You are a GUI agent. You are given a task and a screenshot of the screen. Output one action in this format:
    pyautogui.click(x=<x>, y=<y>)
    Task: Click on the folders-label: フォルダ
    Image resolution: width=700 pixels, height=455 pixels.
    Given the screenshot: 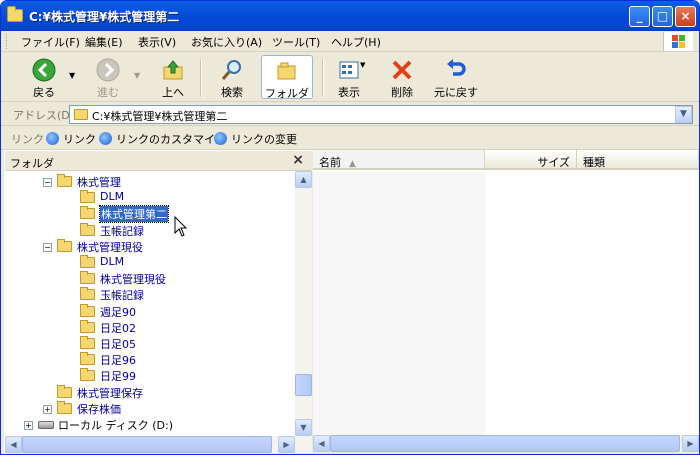 What is the action you would take?
    pyautogui.click(x=287, y=93)
    